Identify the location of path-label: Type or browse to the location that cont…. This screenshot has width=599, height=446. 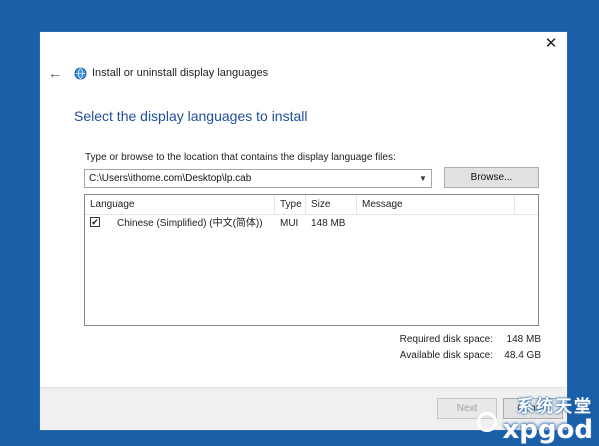
(240, 157).